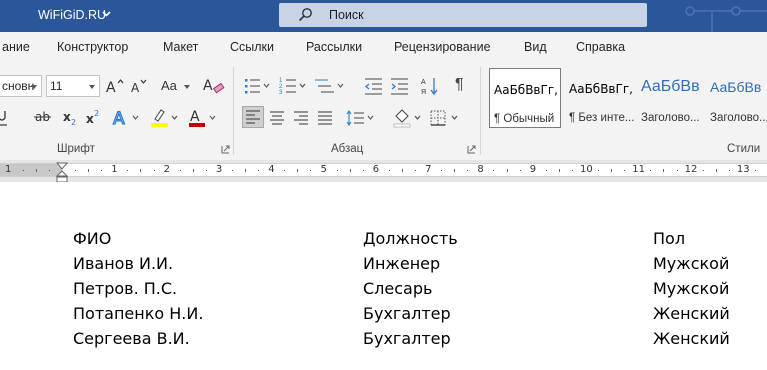 This screenshot has height=370, width=767. Describe the element at coordinates (408, 118) in the screenshot. I see `shading-icon` at that location.